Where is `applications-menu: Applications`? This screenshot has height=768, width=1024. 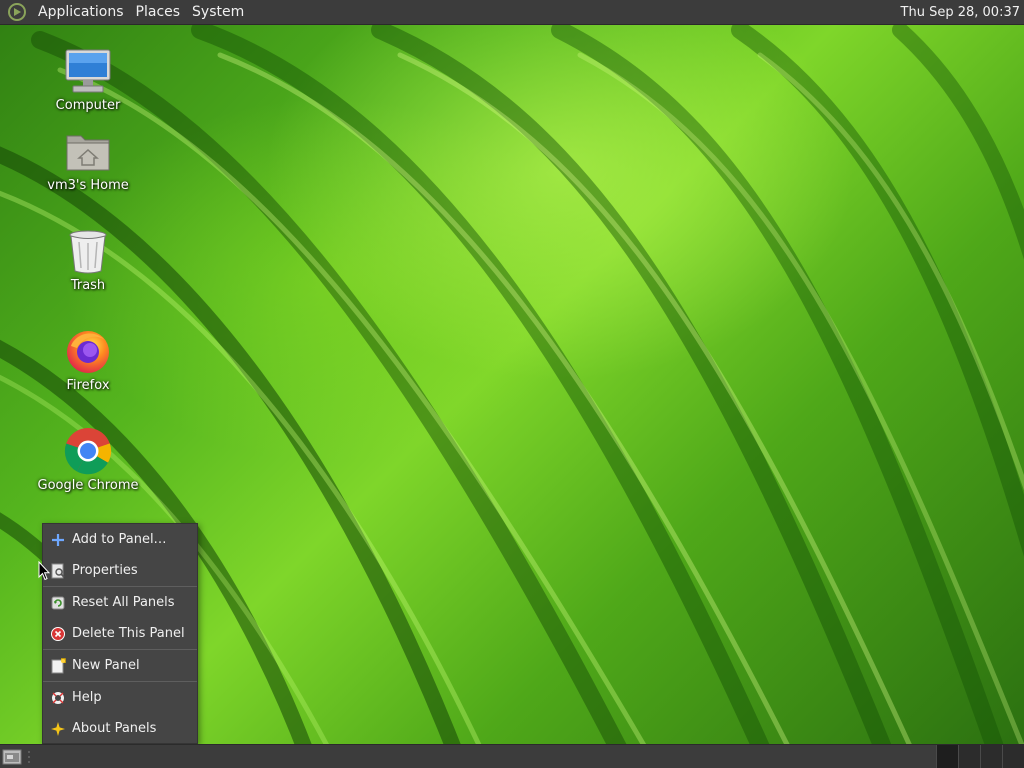
applications-menu: Applications is located at coordinates (81, 12).